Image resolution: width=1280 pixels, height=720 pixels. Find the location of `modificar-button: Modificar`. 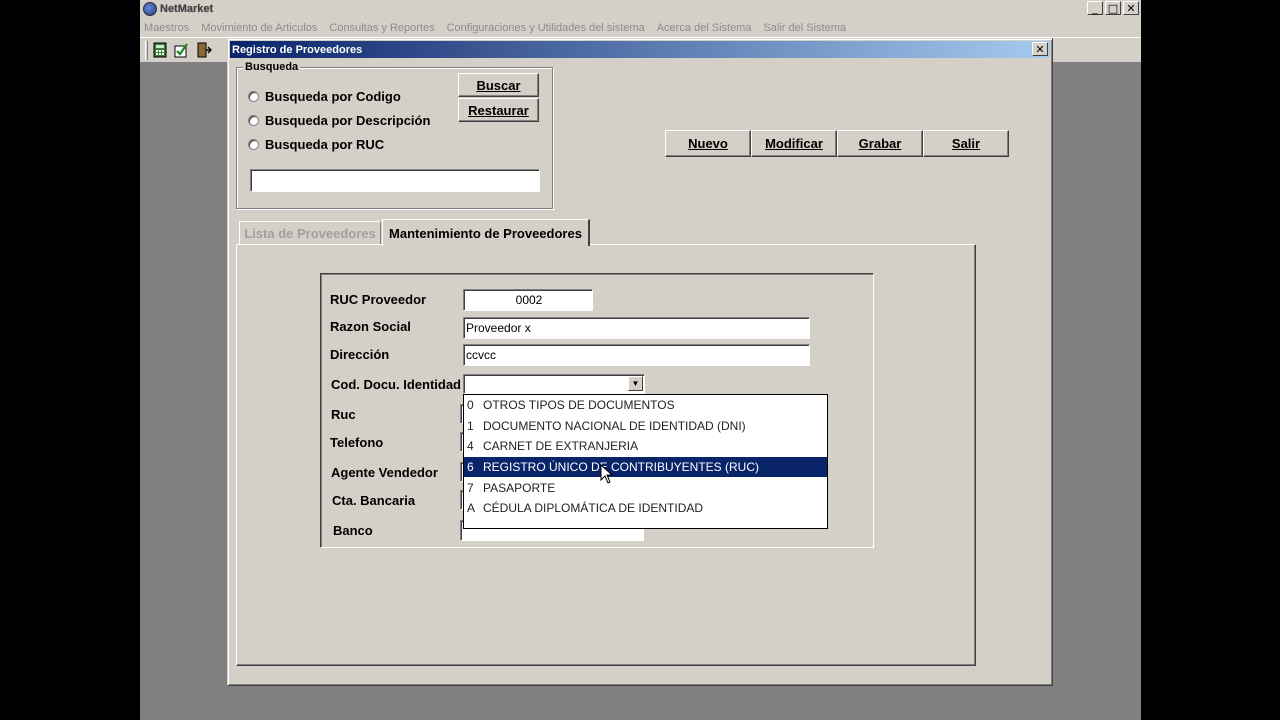

modificar-button: Modificar is located at coordinates (794, 143).